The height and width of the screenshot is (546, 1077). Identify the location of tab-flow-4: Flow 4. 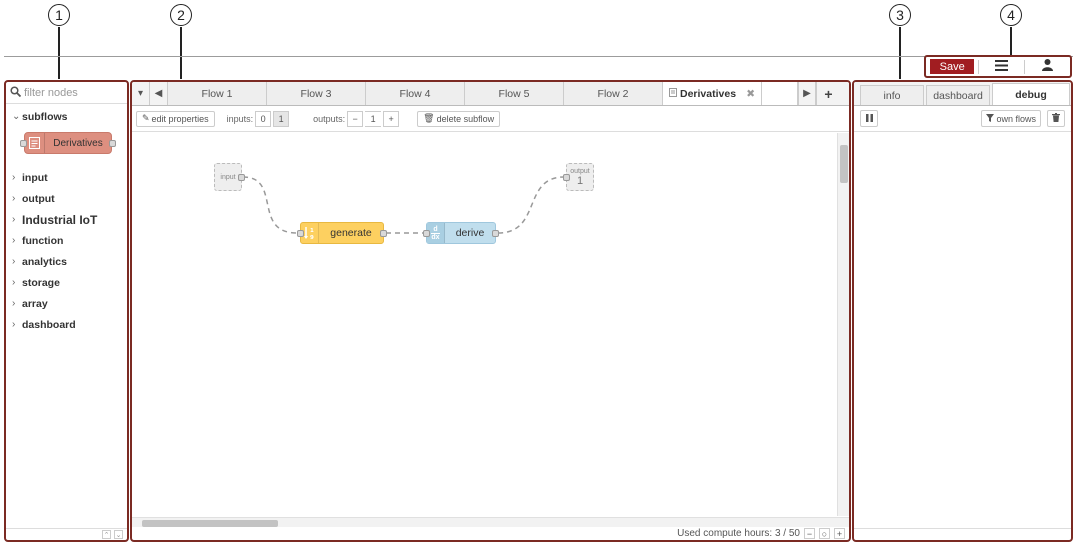
(415, 93).